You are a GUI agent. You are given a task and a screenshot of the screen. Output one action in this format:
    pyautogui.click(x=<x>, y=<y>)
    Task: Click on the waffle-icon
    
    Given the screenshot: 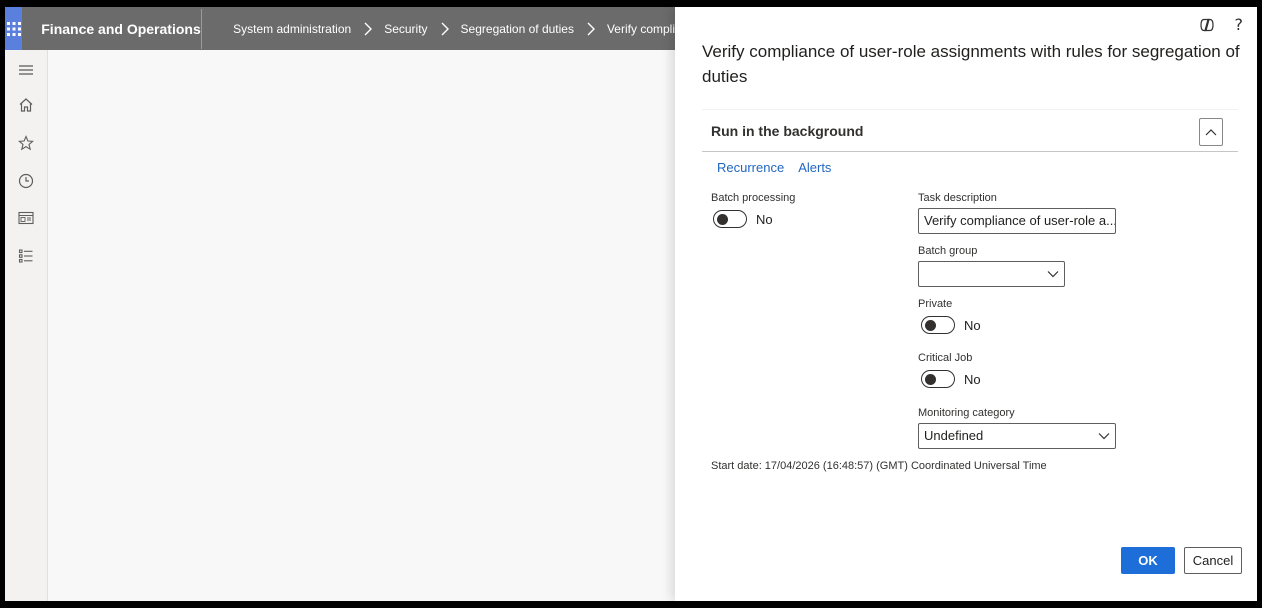 What is the action you would take?
    pyautogui.click(x=13, y=28)
    